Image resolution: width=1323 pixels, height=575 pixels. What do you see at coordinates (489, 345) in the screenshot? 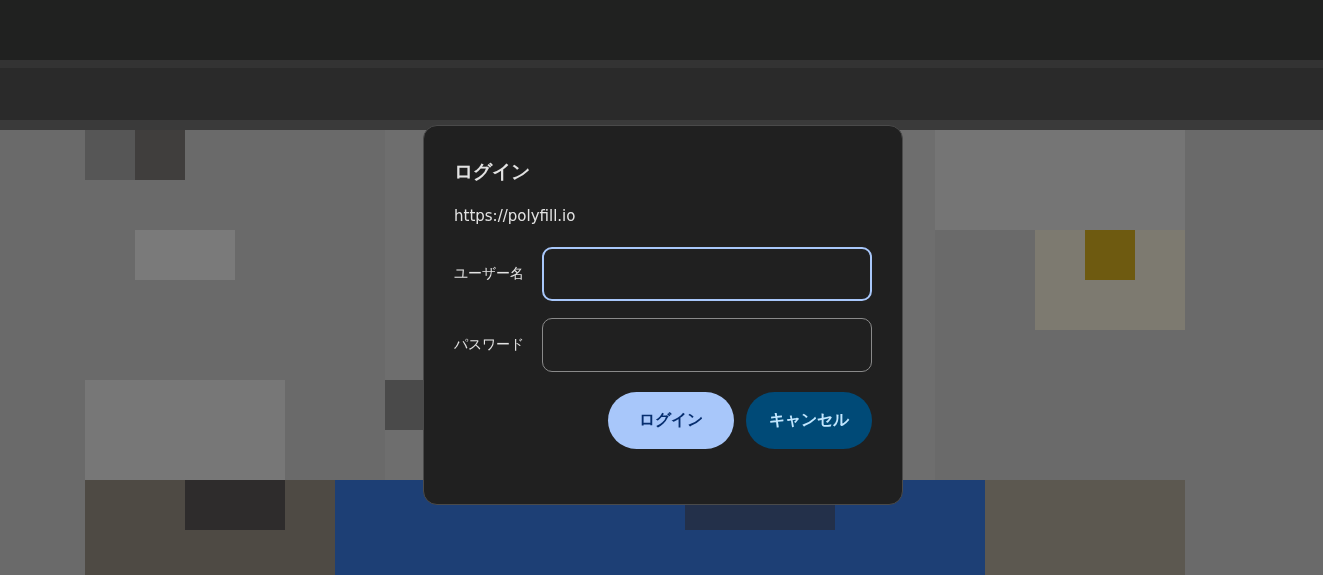
I see `field-label: パスワード` at bounding box center [489, 345].